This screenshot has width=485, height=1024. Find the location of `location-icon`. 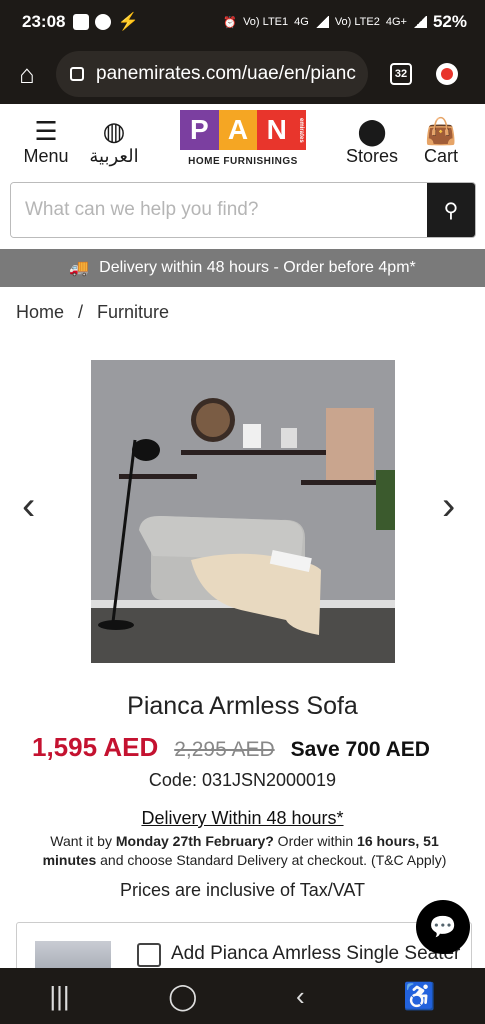

location-icon is located at coordinates (103, 22).